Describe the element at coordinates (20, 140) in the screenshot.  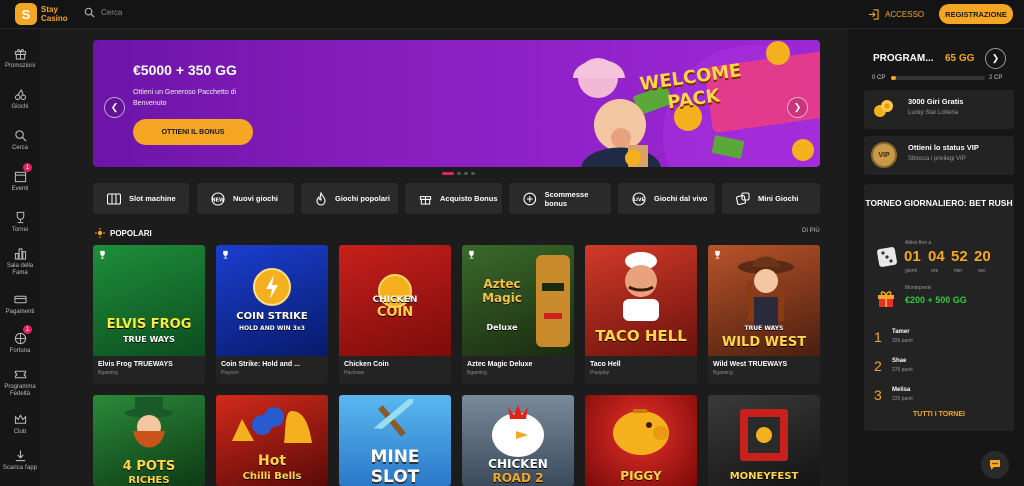
I see `sidebar-item-cerca: Cerca` at that location.